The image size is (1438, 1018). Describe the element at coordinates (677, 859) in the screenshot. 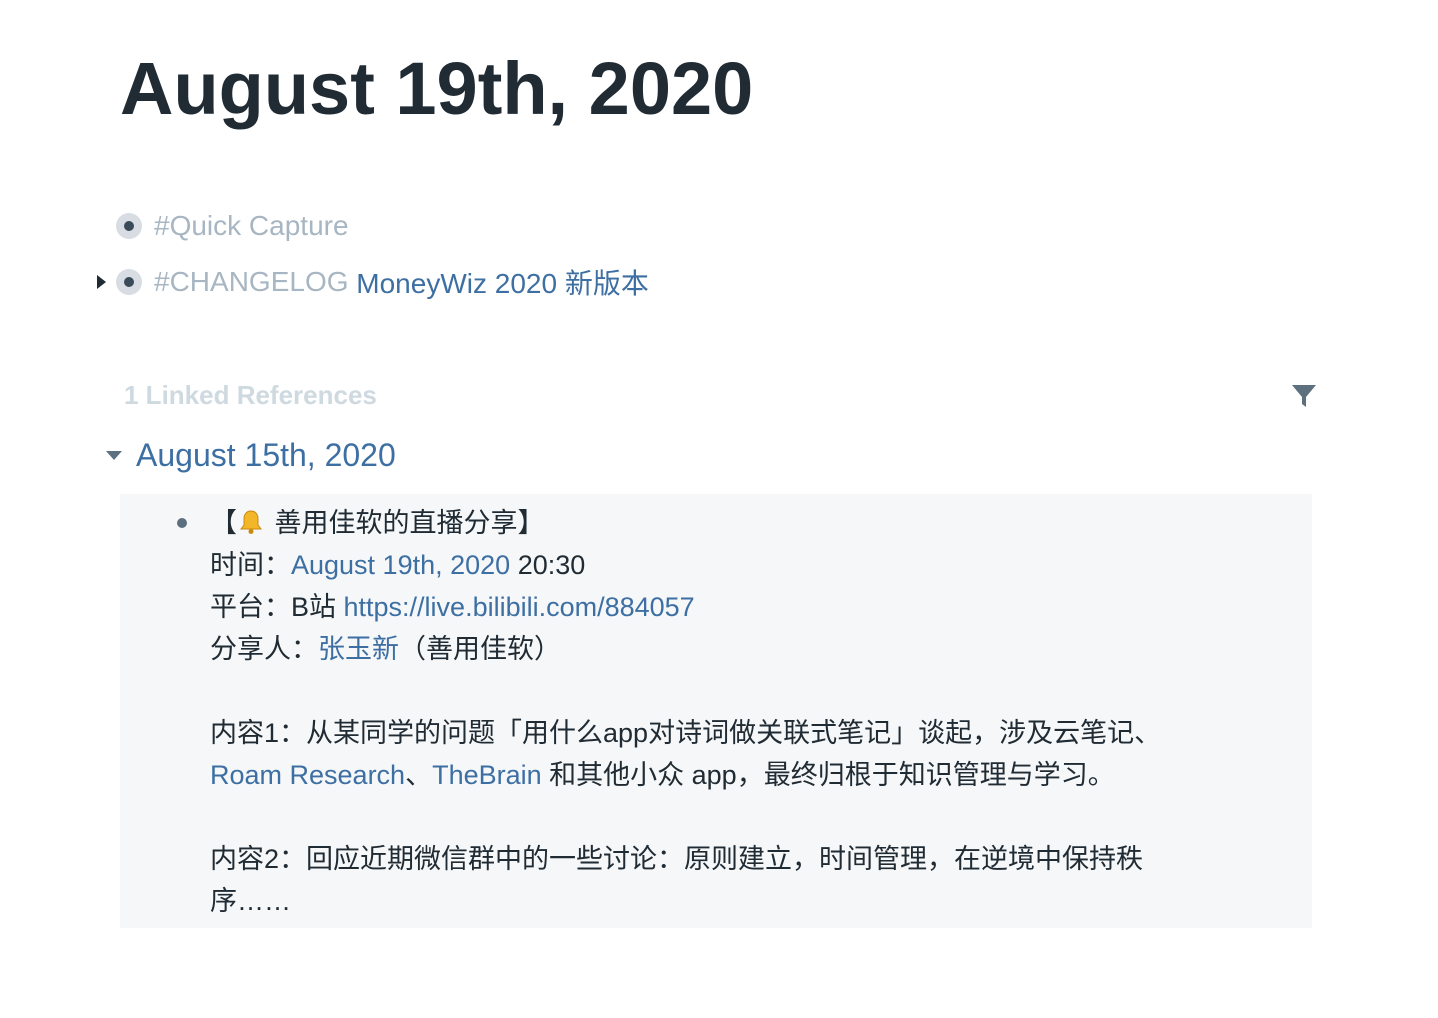

I see `content2-text: 内容2：回应近期微信群中的一些讨论：原则建立，时间管理，在逆境中保持秩` at that location.